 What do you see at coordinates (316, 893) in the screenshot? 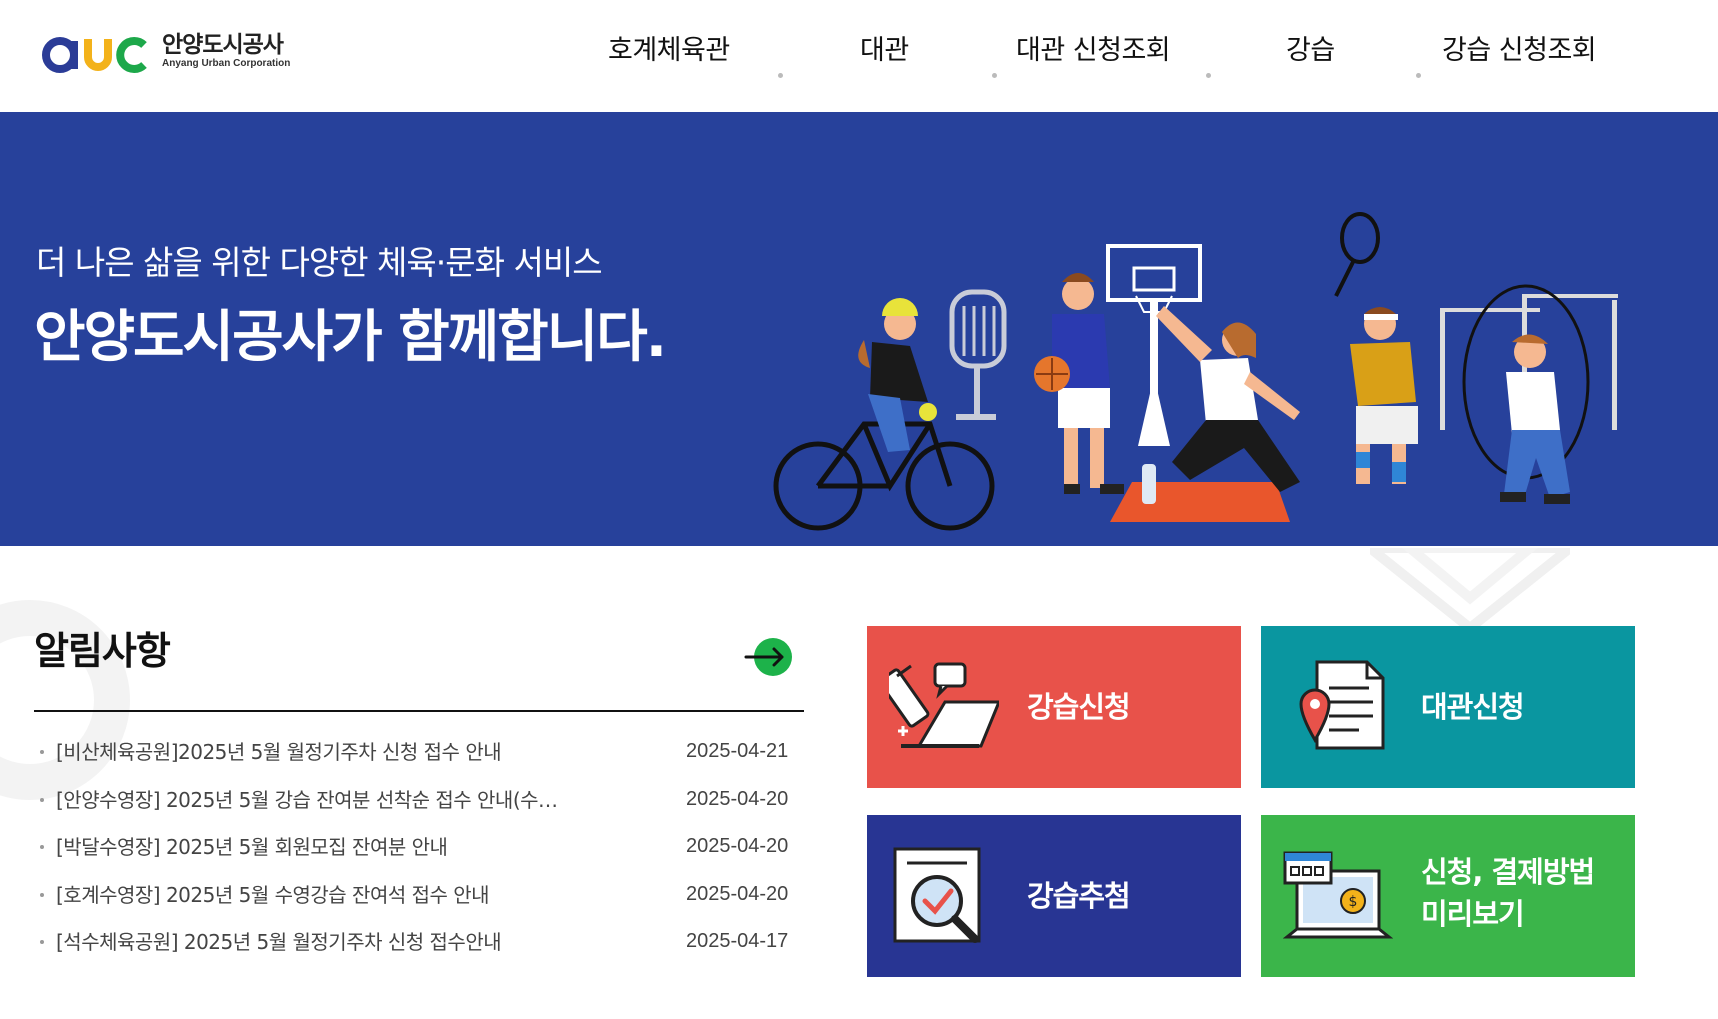
I see `notice-item-title: [호계수영장] 2025년 5월 수영강습 잔여석 접수 안내` at bounding box center [316, 893].